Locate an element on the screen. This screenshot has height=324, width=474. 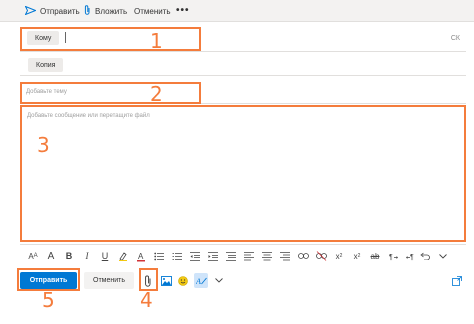
numbering-icon is located at coordinates (177, 256).